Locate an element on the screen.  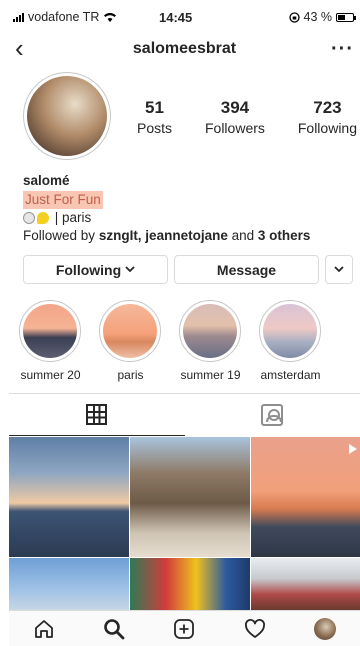
followed-by-others: 3 others is located at coordinates (284, 235).